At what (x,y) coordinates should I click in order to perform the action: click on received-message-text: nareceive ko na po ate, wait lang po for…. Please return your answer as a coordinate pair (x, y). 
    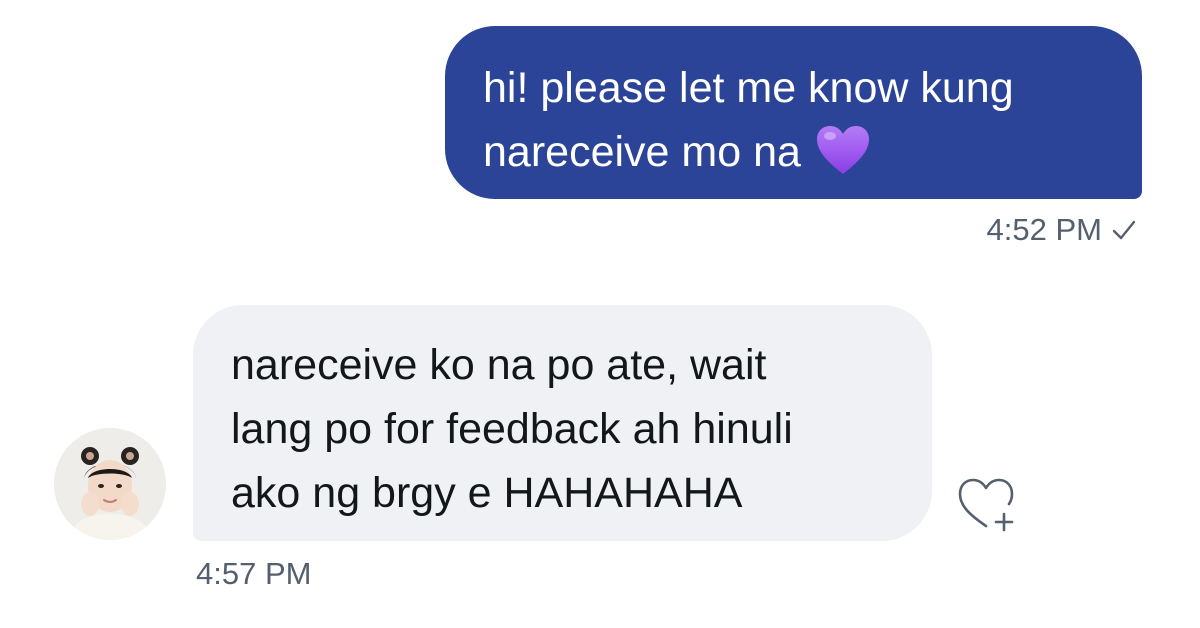
    Looking at the image, I should click on (512, 429).